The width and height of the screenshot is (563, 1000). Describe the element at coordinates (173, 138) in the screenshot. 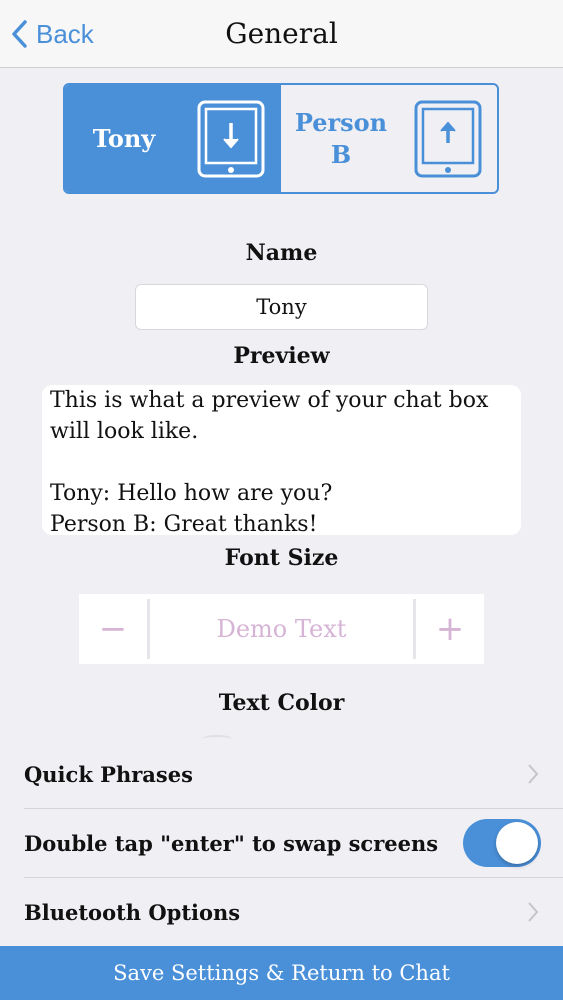

I see `person-option-tony: Tony` at that location.